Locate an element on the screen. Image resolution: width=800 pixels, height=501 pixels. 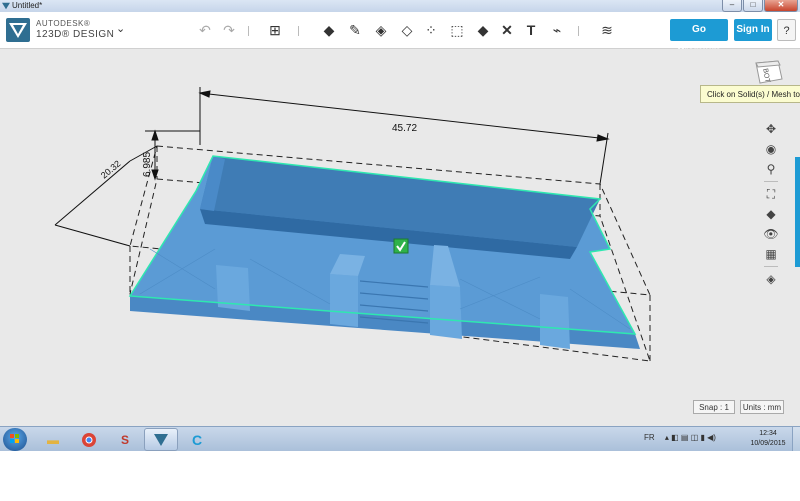
folder-icon: ▬ is located at coordinates (53, 439).